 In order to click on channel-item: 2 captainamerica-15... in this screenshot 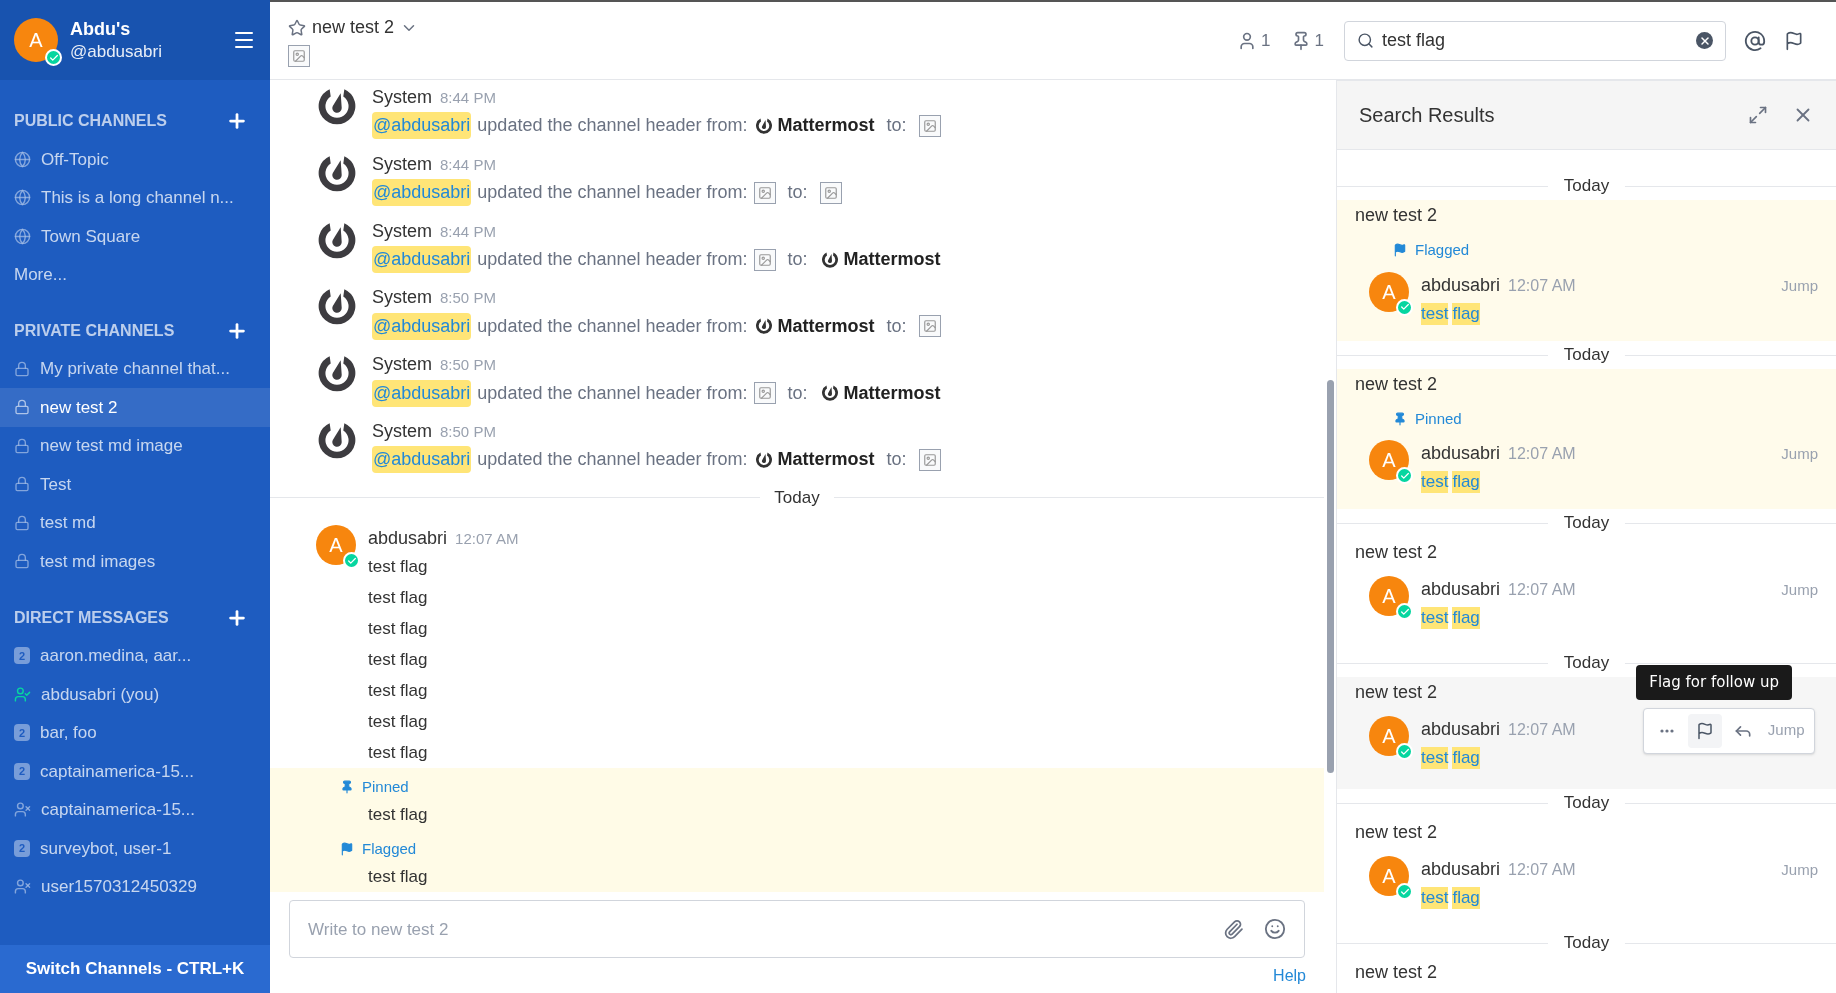, I will do `click(135, 771)`.